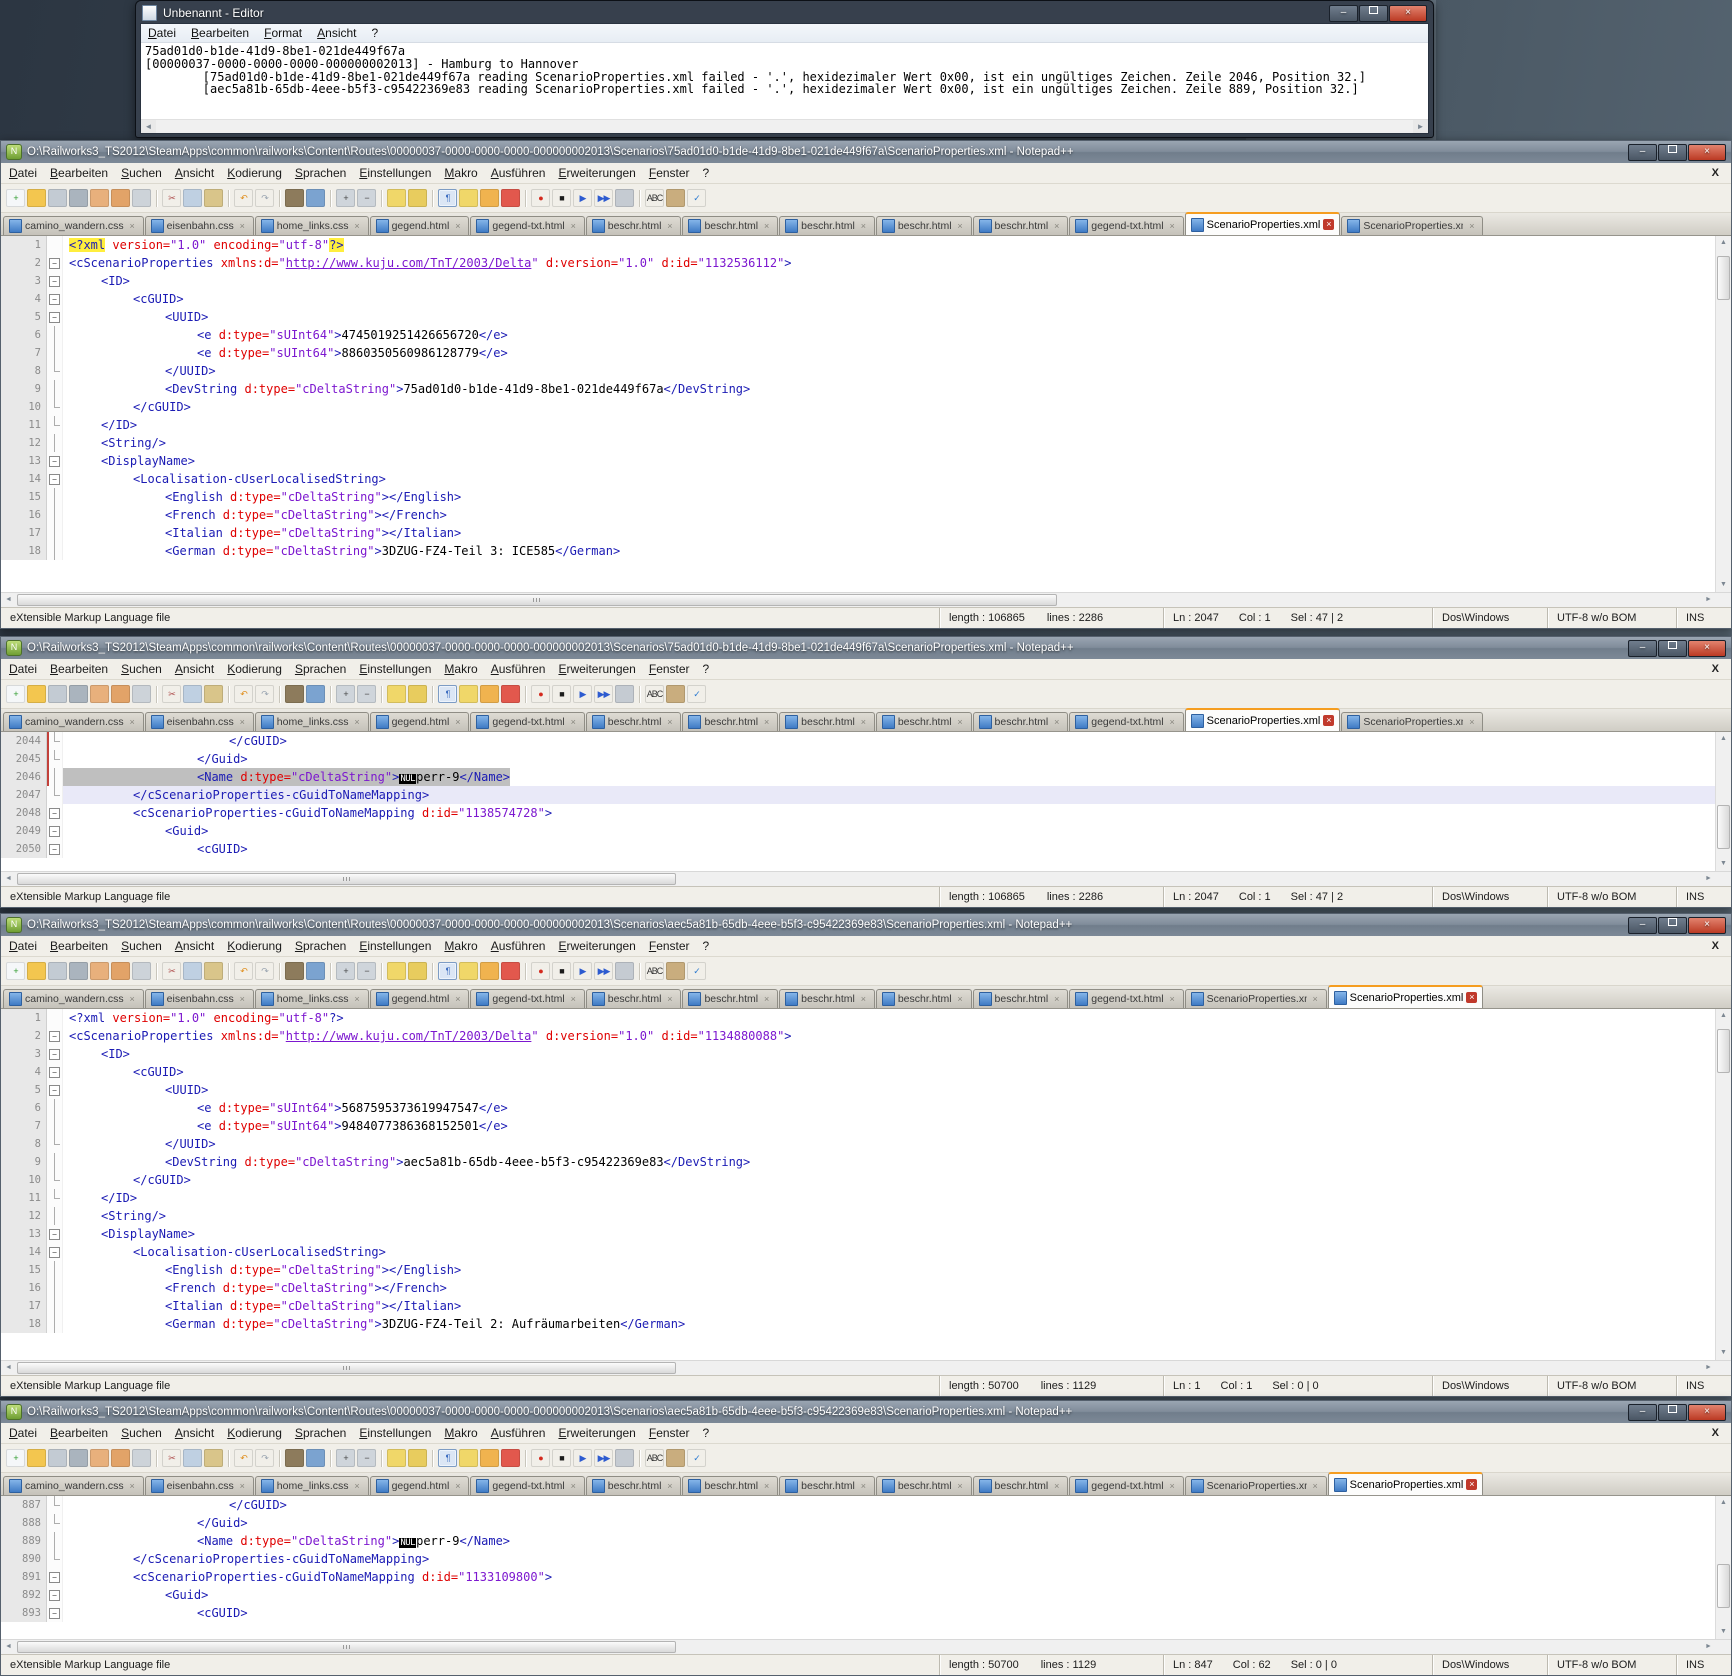 Image resolution: width=1732 pixels, height=1676 pixels. Describe the element at coordinates (320, 669) in the screenshot. I see `menu-item-sprachen: Sprachen` at that location.